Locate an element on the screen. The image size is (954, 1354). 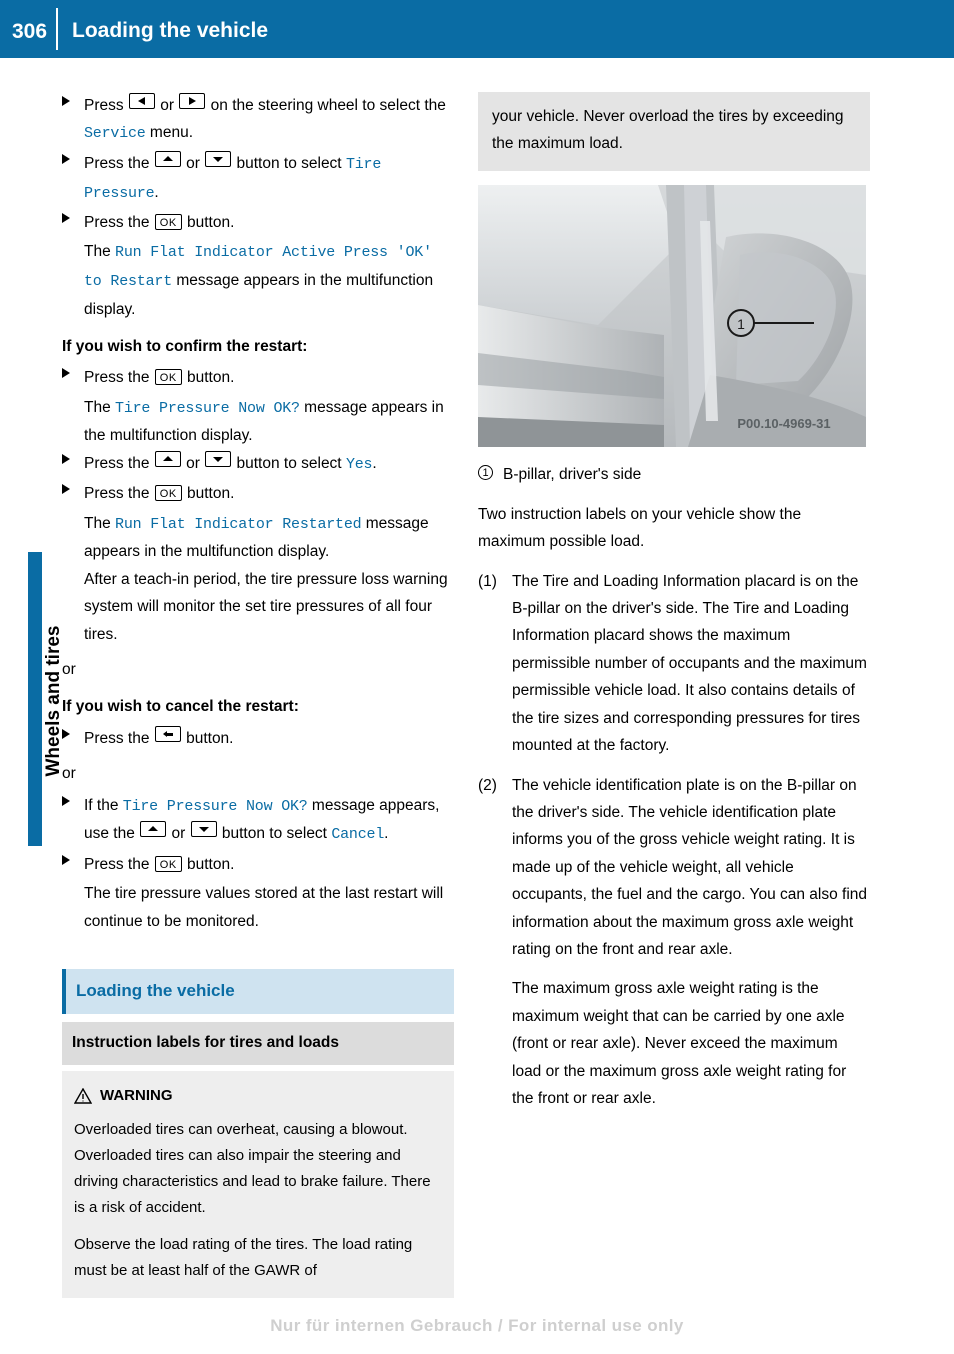
display-message-text: Service is located at coordinates (115, 134).